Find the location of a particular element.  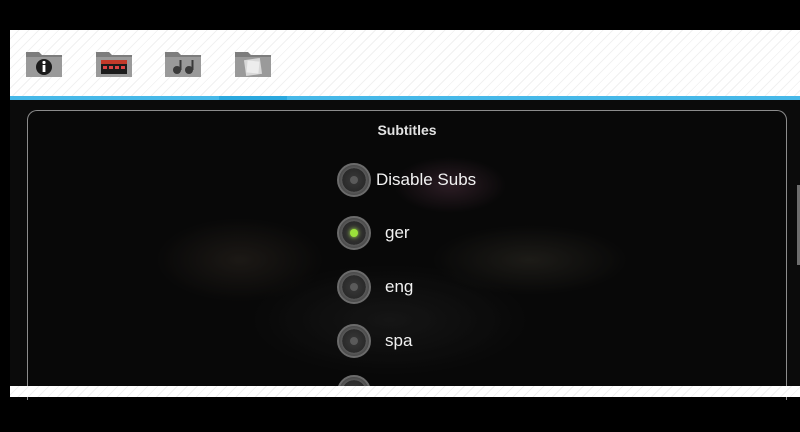

tab-video is located at coordinates (114, 63).